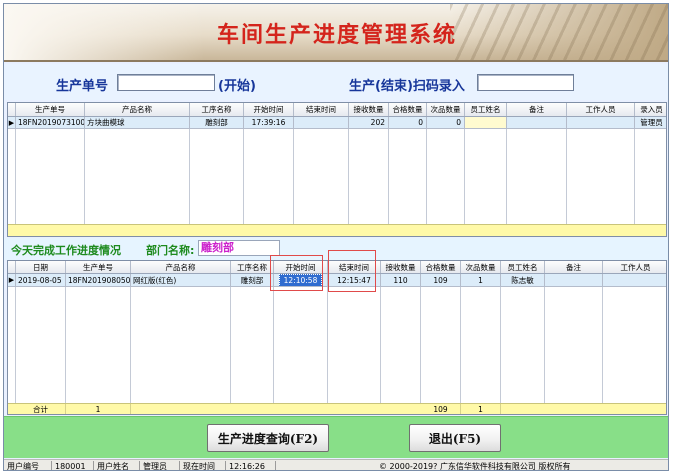 The image size is (673, 474). What do you see at coordinates (237, 86) in the screenshot?
I see `start-label: (开始)` at bounding box center [237, 86].